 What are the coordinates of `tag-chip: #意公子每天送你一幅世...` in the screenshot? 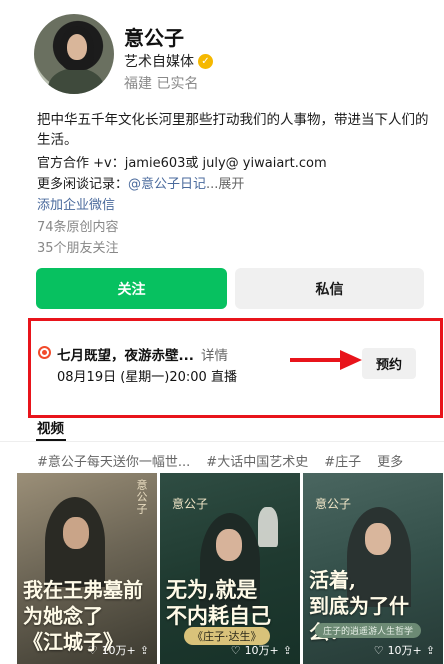 It's located at (113, 460).